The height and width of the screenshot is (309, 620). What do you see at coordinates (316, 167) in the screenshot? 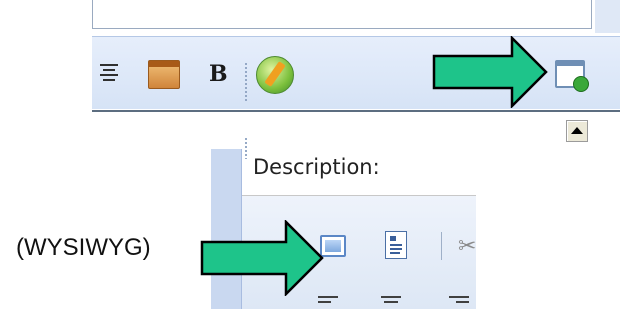
I see `description-label: Description:` at bounding box center [316, 167].